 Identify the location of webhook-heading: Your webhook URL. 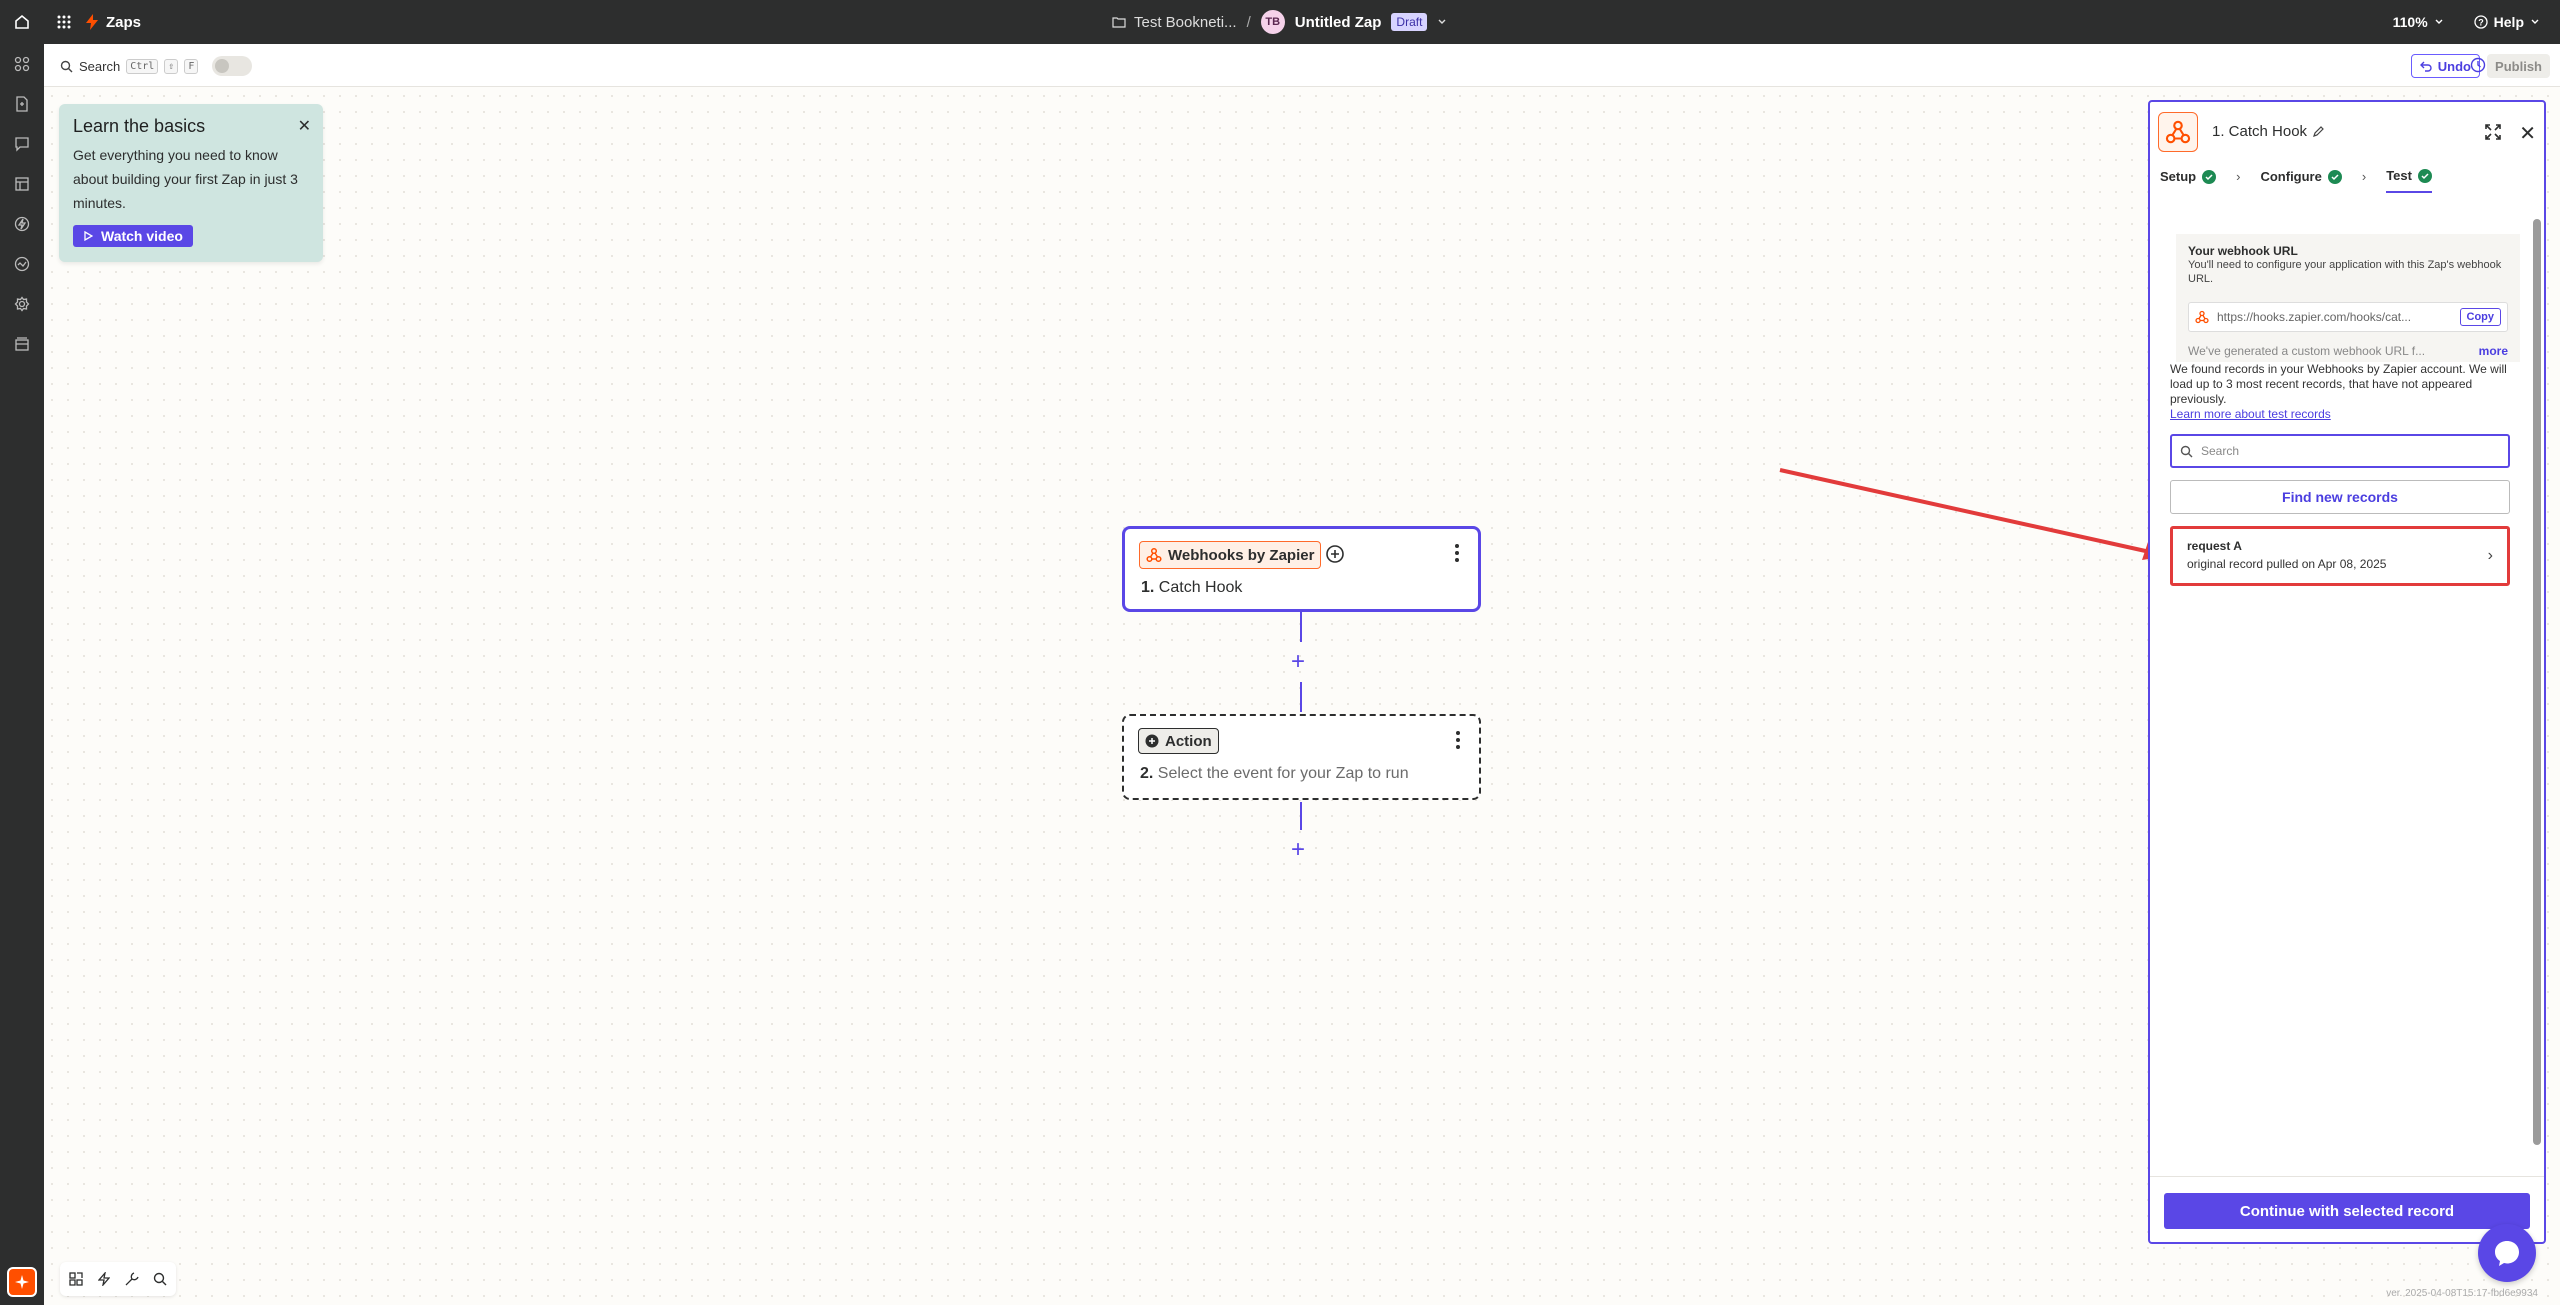
(2243, 251).